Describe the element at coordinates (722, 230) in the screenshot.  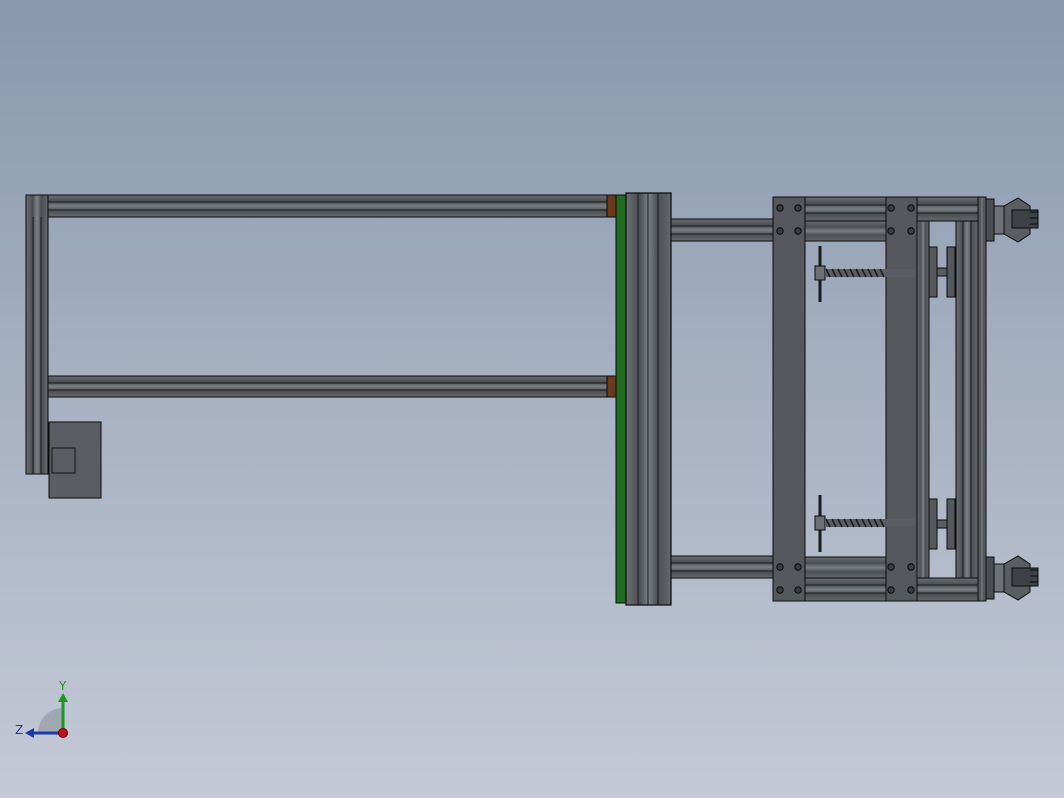
I see `right-upper-connector-rail` at that location.